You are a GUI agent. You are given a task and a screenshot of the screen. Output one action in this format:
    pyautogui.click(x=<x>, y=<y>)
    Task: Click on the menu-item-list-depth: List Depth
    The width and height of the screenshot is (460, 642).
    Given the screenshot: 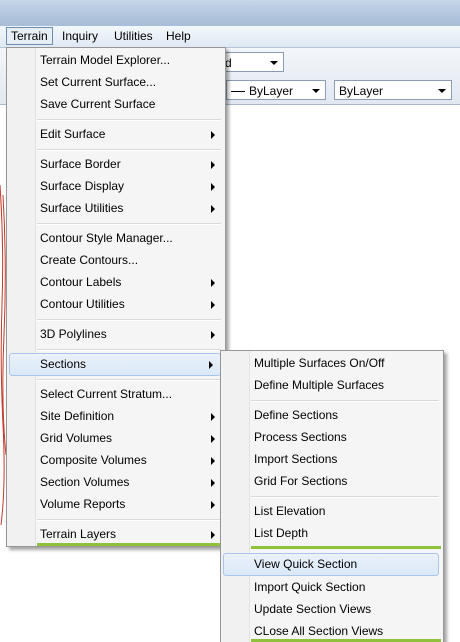 What is the action you would take?
    pyautogui.click(x=332, y=533)
    